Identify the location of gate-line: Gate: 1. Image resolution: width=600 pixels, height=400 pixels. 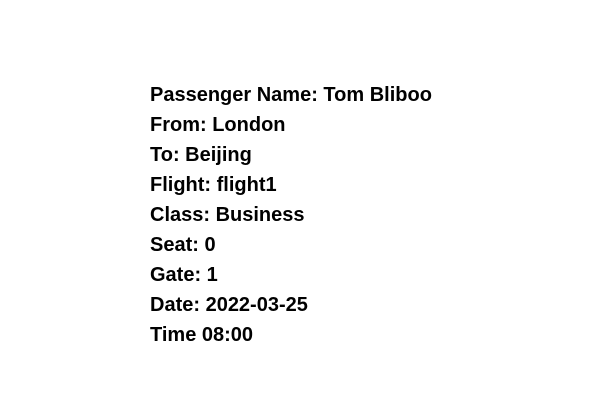
(184, 275).